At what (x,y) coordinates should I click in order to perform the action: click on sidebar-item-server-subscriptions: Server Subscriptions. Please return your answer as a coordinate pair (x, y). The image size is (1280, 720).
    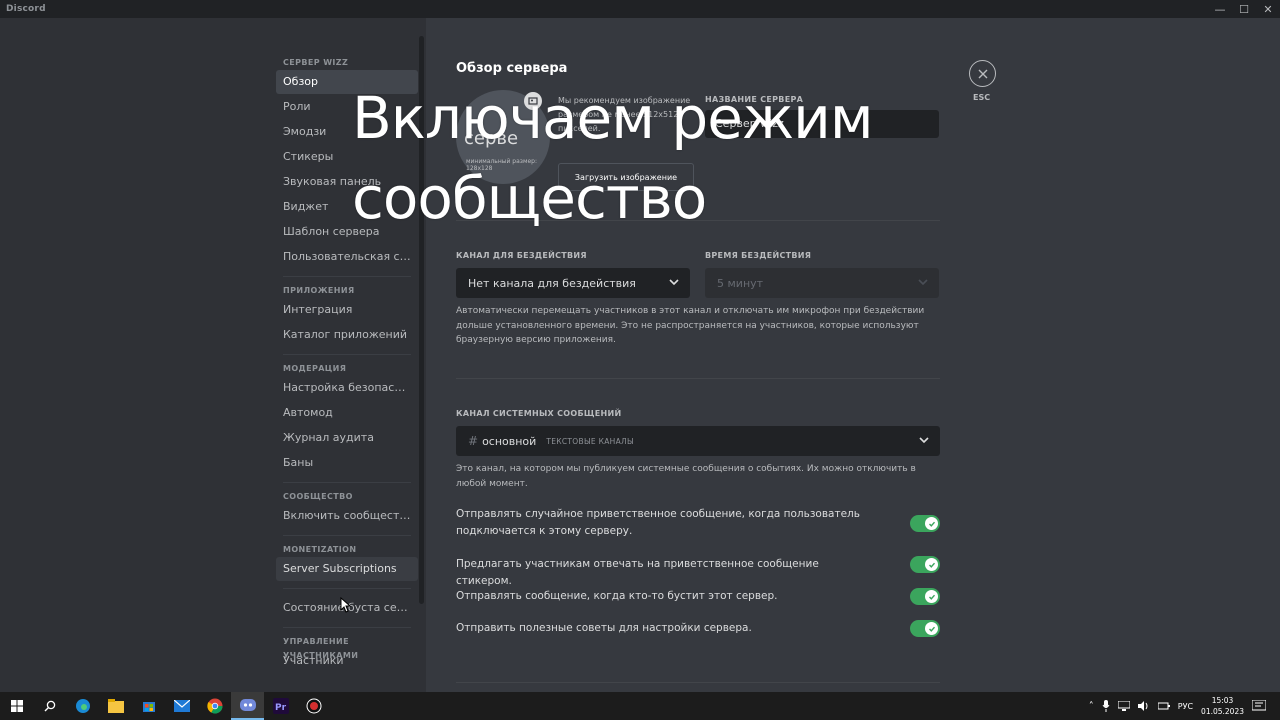
    Looking at the image, I should click on (347, 569).